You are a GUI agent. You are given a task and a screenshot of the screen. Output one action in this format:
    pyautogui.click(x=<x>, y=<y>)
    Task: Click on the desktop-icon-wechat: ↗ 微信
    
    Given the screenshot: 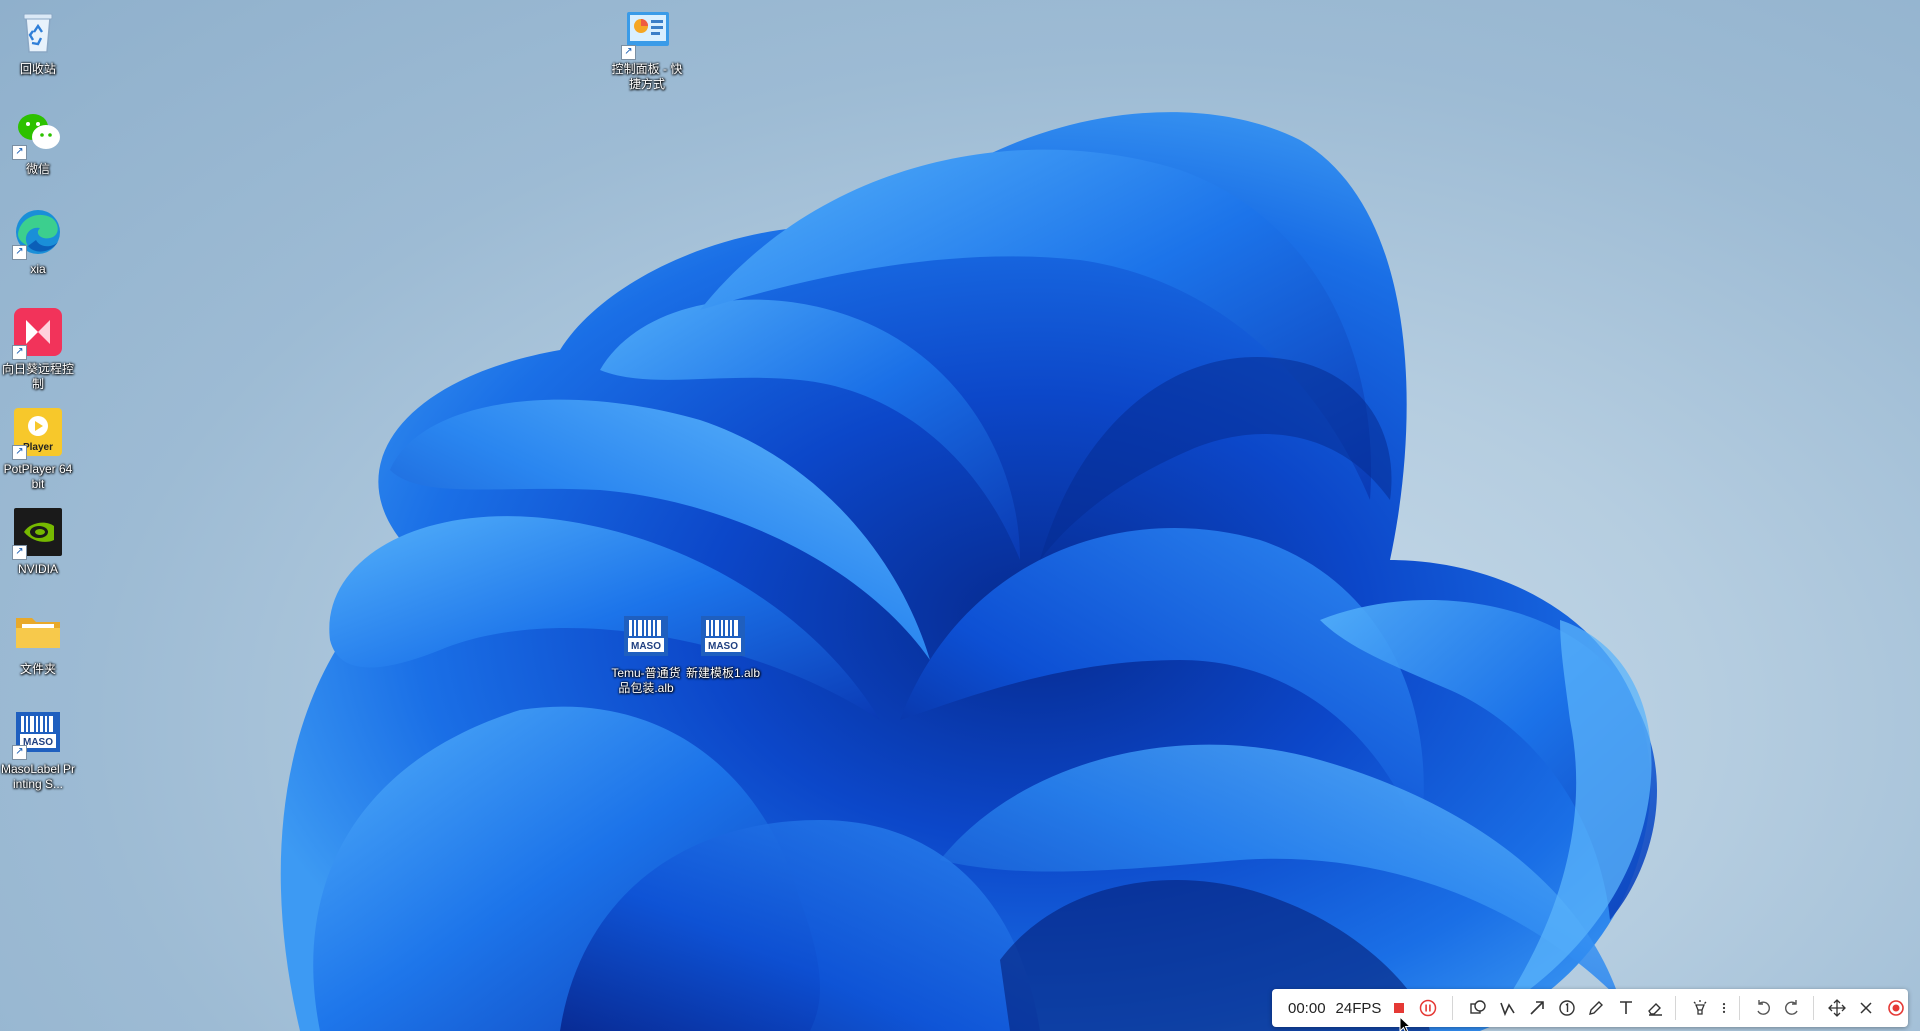 What is the action you would take?
    pyautogui.click(x=38, y=141)
    